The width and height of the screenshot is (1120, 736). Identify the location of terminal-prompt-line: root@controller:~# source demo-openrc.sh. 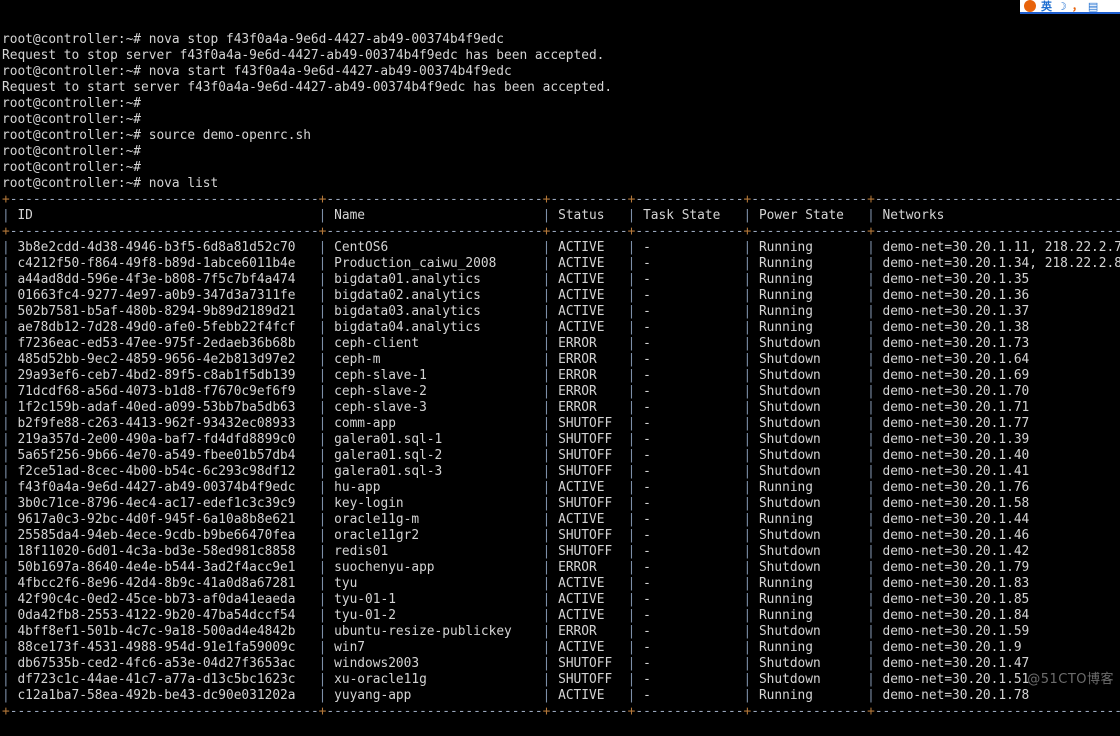
(156, 135).